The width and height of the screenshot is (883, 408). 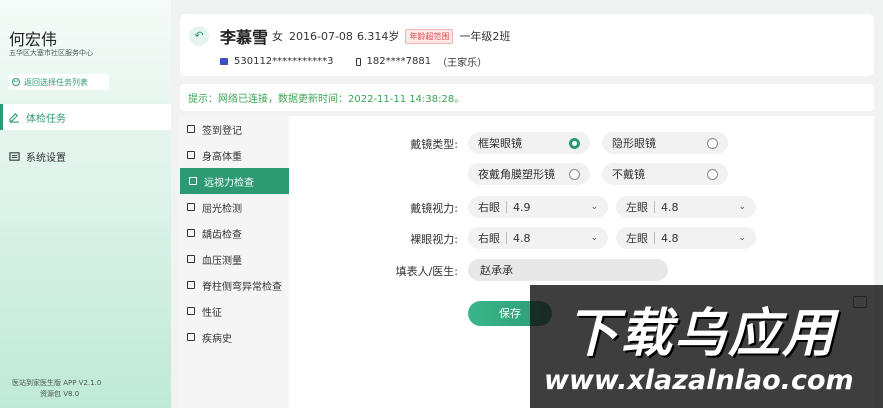 I want to click on naked-right-eye-select: 右眼 4.8 ⌄, so click(x=538, y=238).